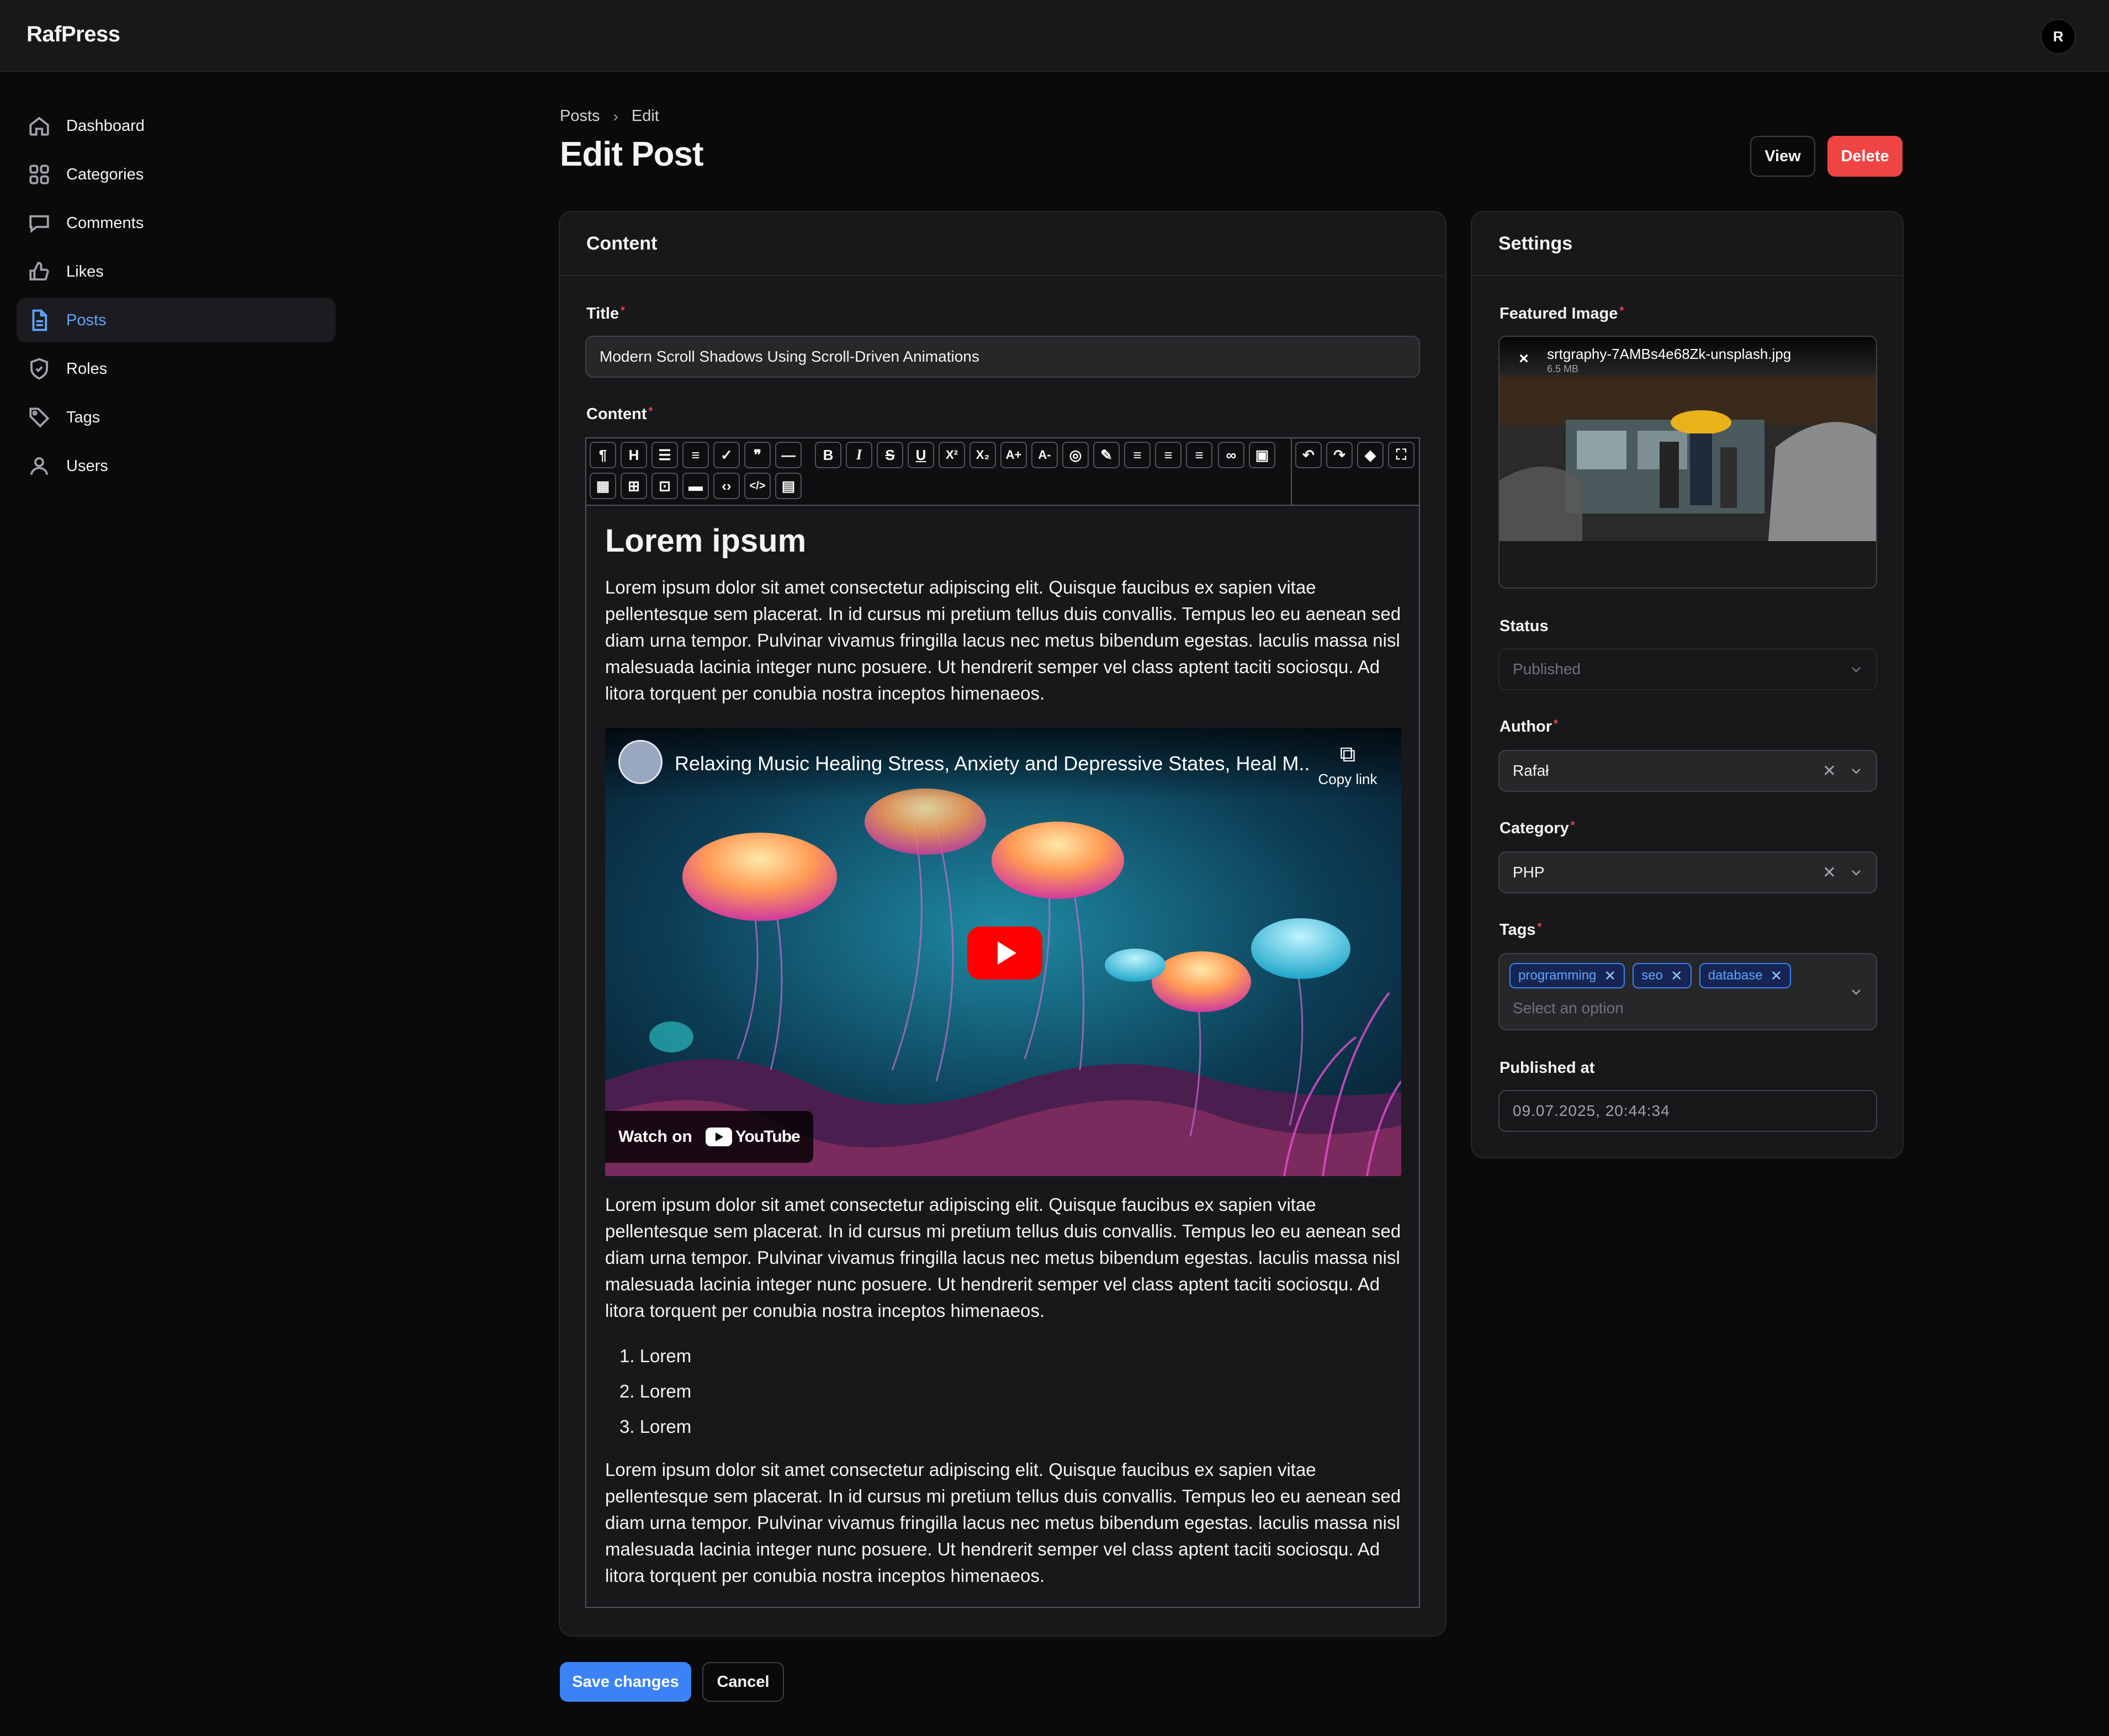 The image size is (2109, 1736). I want to click on sidebar-item-comments: Comments, so click(176, 223).